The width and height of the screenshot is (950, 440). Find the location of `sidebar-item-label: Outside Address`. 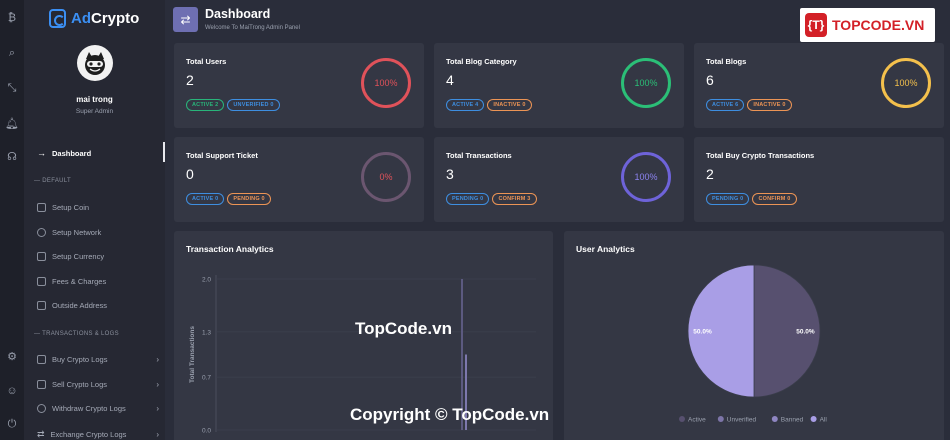

sidebar-item-label: Outside Address is located at coordinates (80, 305).